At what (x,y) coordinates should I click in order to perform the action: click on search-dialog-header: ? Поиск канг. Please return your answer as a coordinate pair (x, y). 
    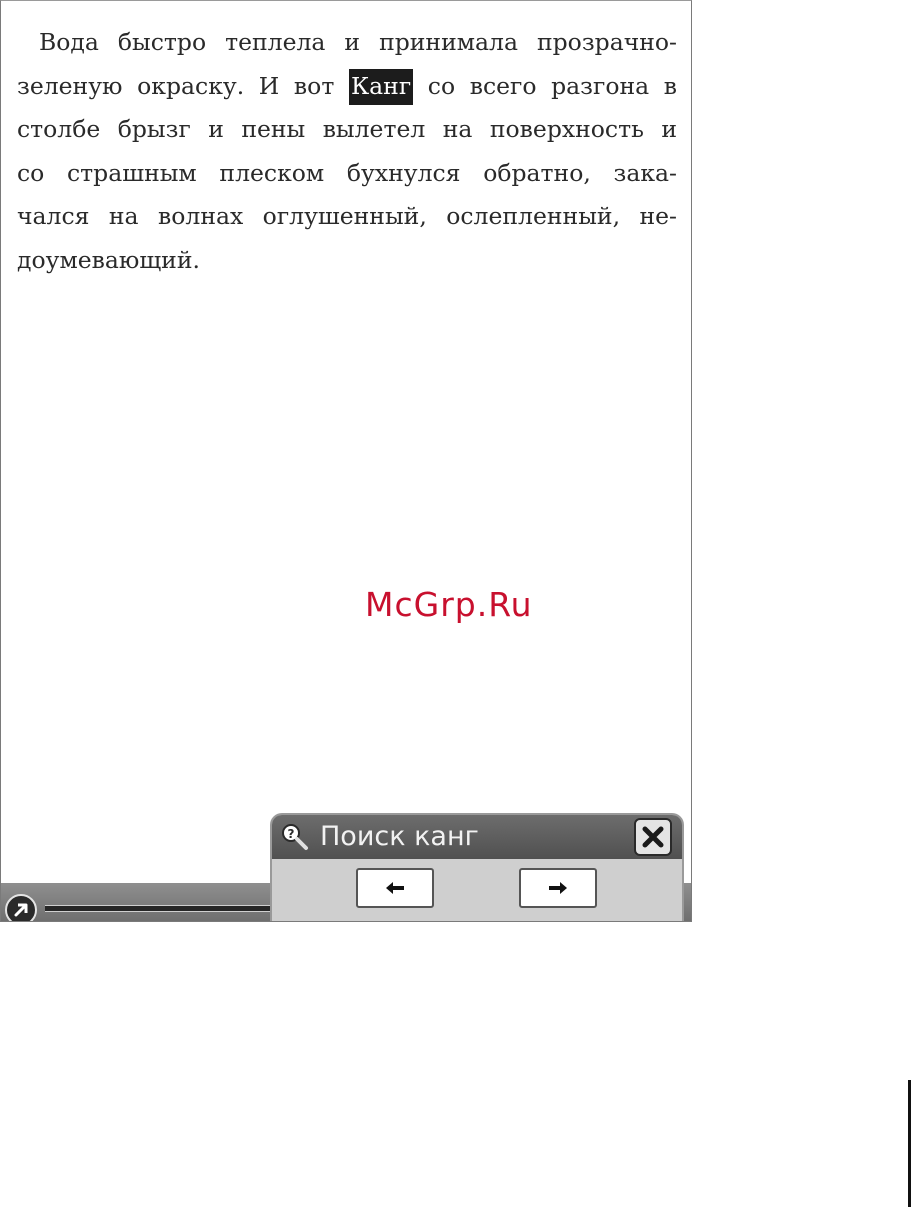
    Looking at the image, I should click on (477, 837).